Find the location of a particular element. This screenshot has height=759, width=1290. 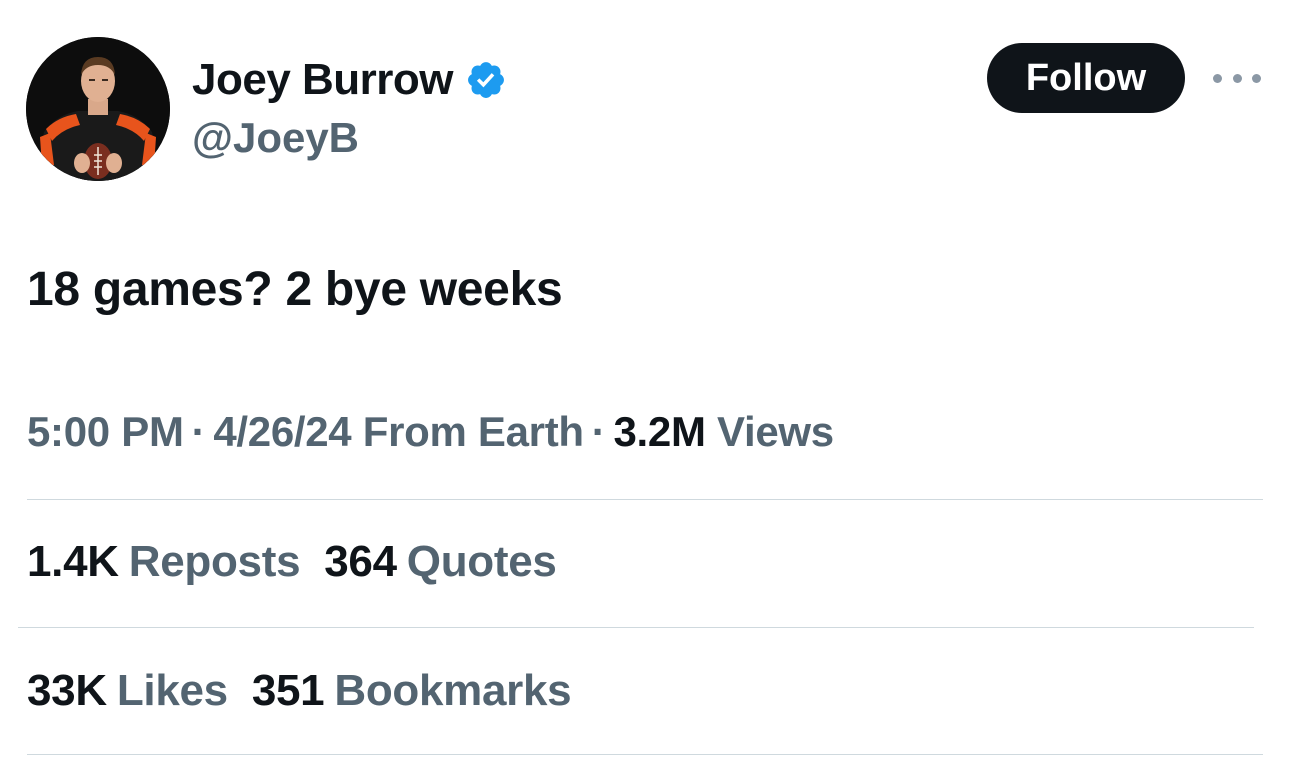

stats-row-likes-bookmarks: 33K Likes 351 Bookmarks is located at coordinates (311, 691).